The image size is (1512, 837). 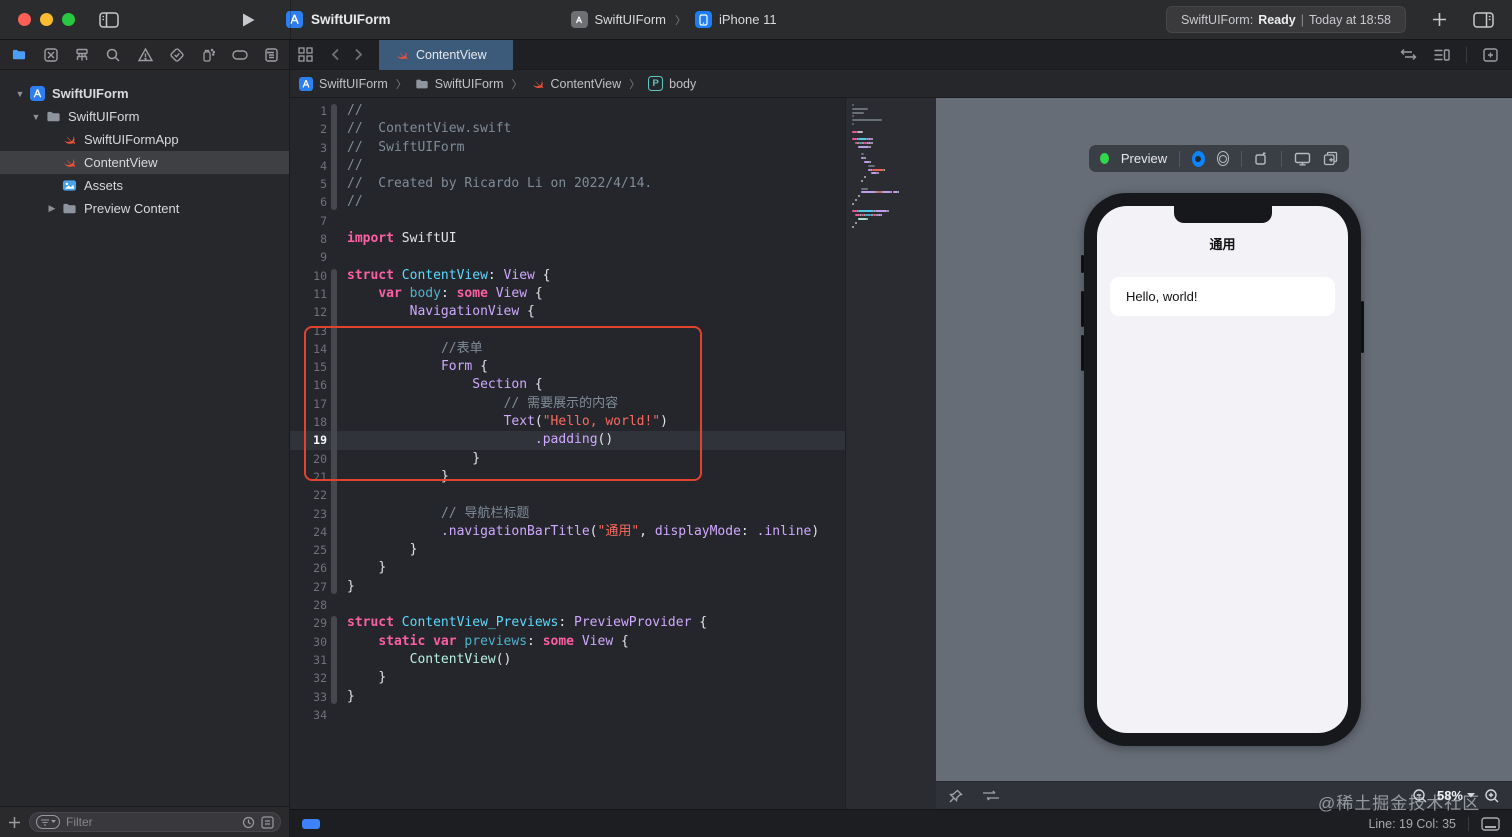 I want to click on editor-minimap, so click(x=890, y=453).